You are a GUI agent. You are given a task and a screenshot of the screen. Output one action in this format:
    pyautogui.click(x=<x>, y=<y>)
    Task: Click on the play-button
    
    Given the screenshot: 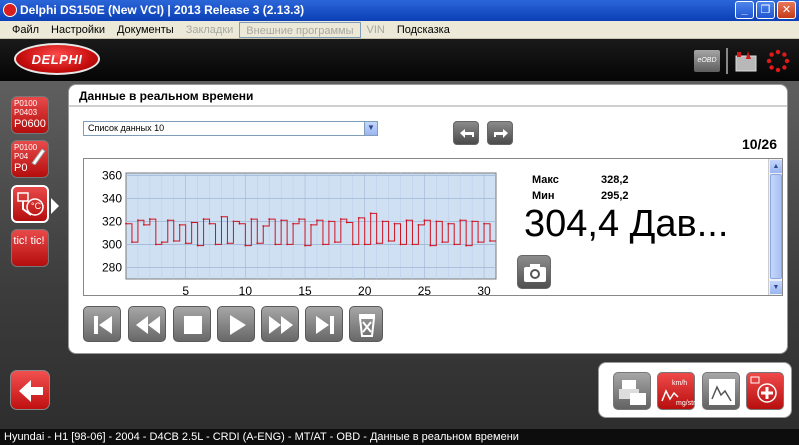 What is the action you would take?
    pyautogui.click(x=236, y=324)
    